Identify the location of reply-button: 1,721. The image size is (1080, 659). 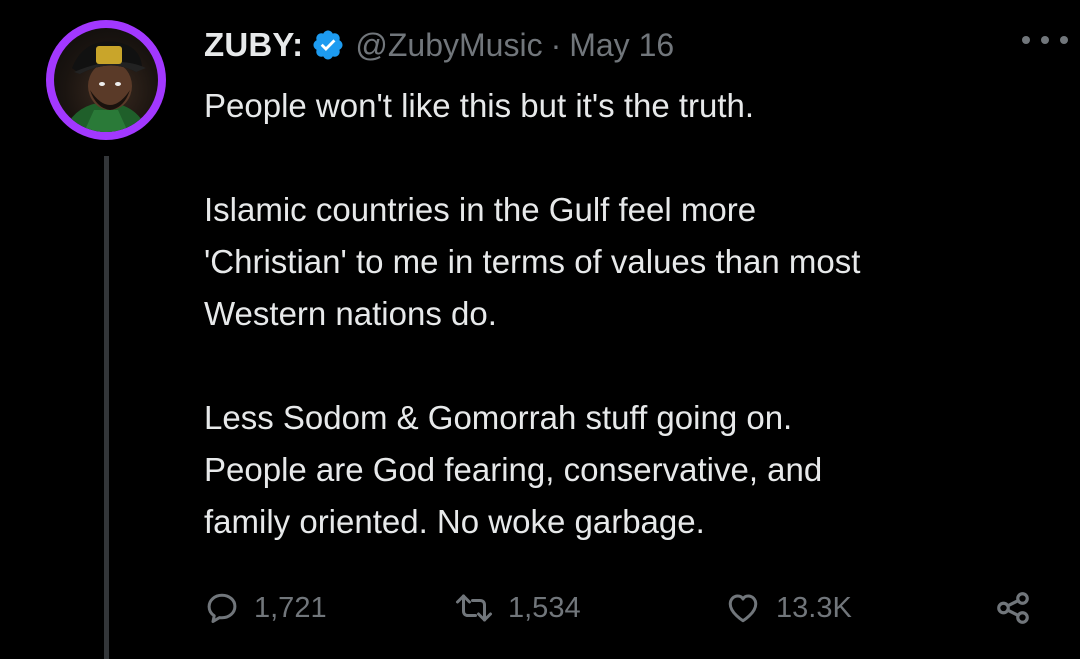
(265, 608).